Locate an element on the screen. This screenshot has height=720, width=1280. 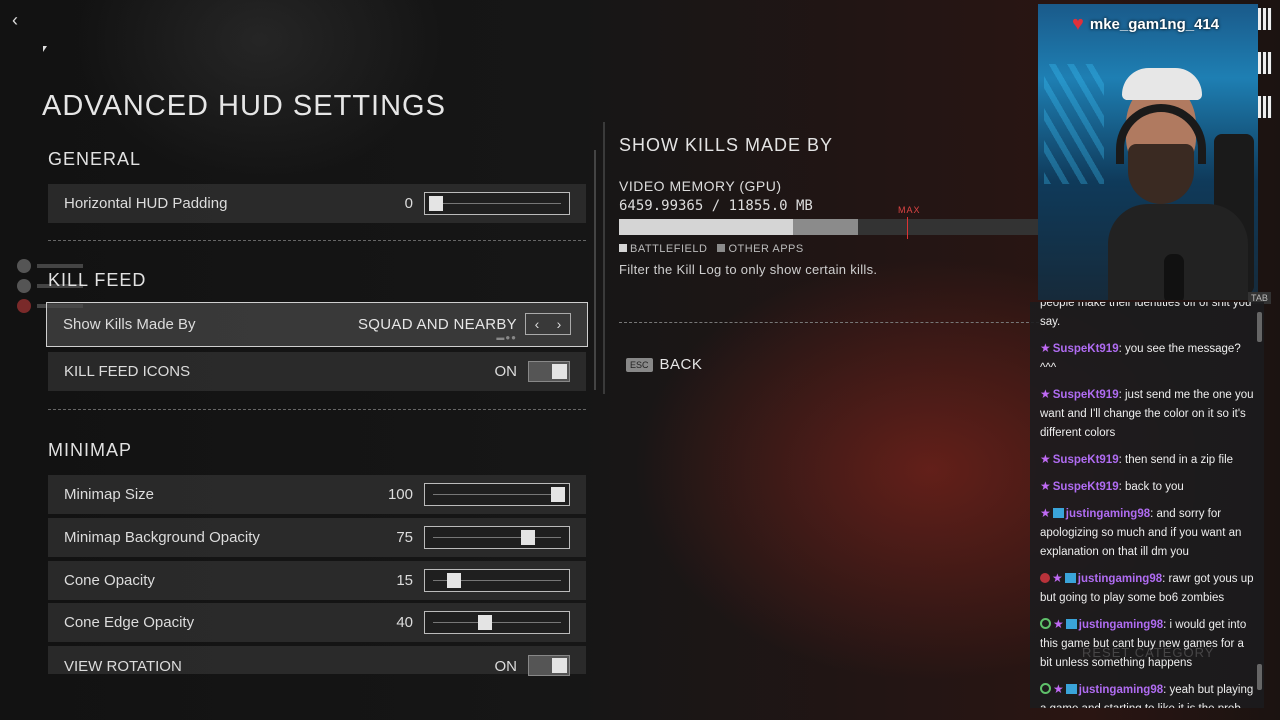
chat-message: ★ SuspeKt919: back to you is located at coordinates (1149, 487).